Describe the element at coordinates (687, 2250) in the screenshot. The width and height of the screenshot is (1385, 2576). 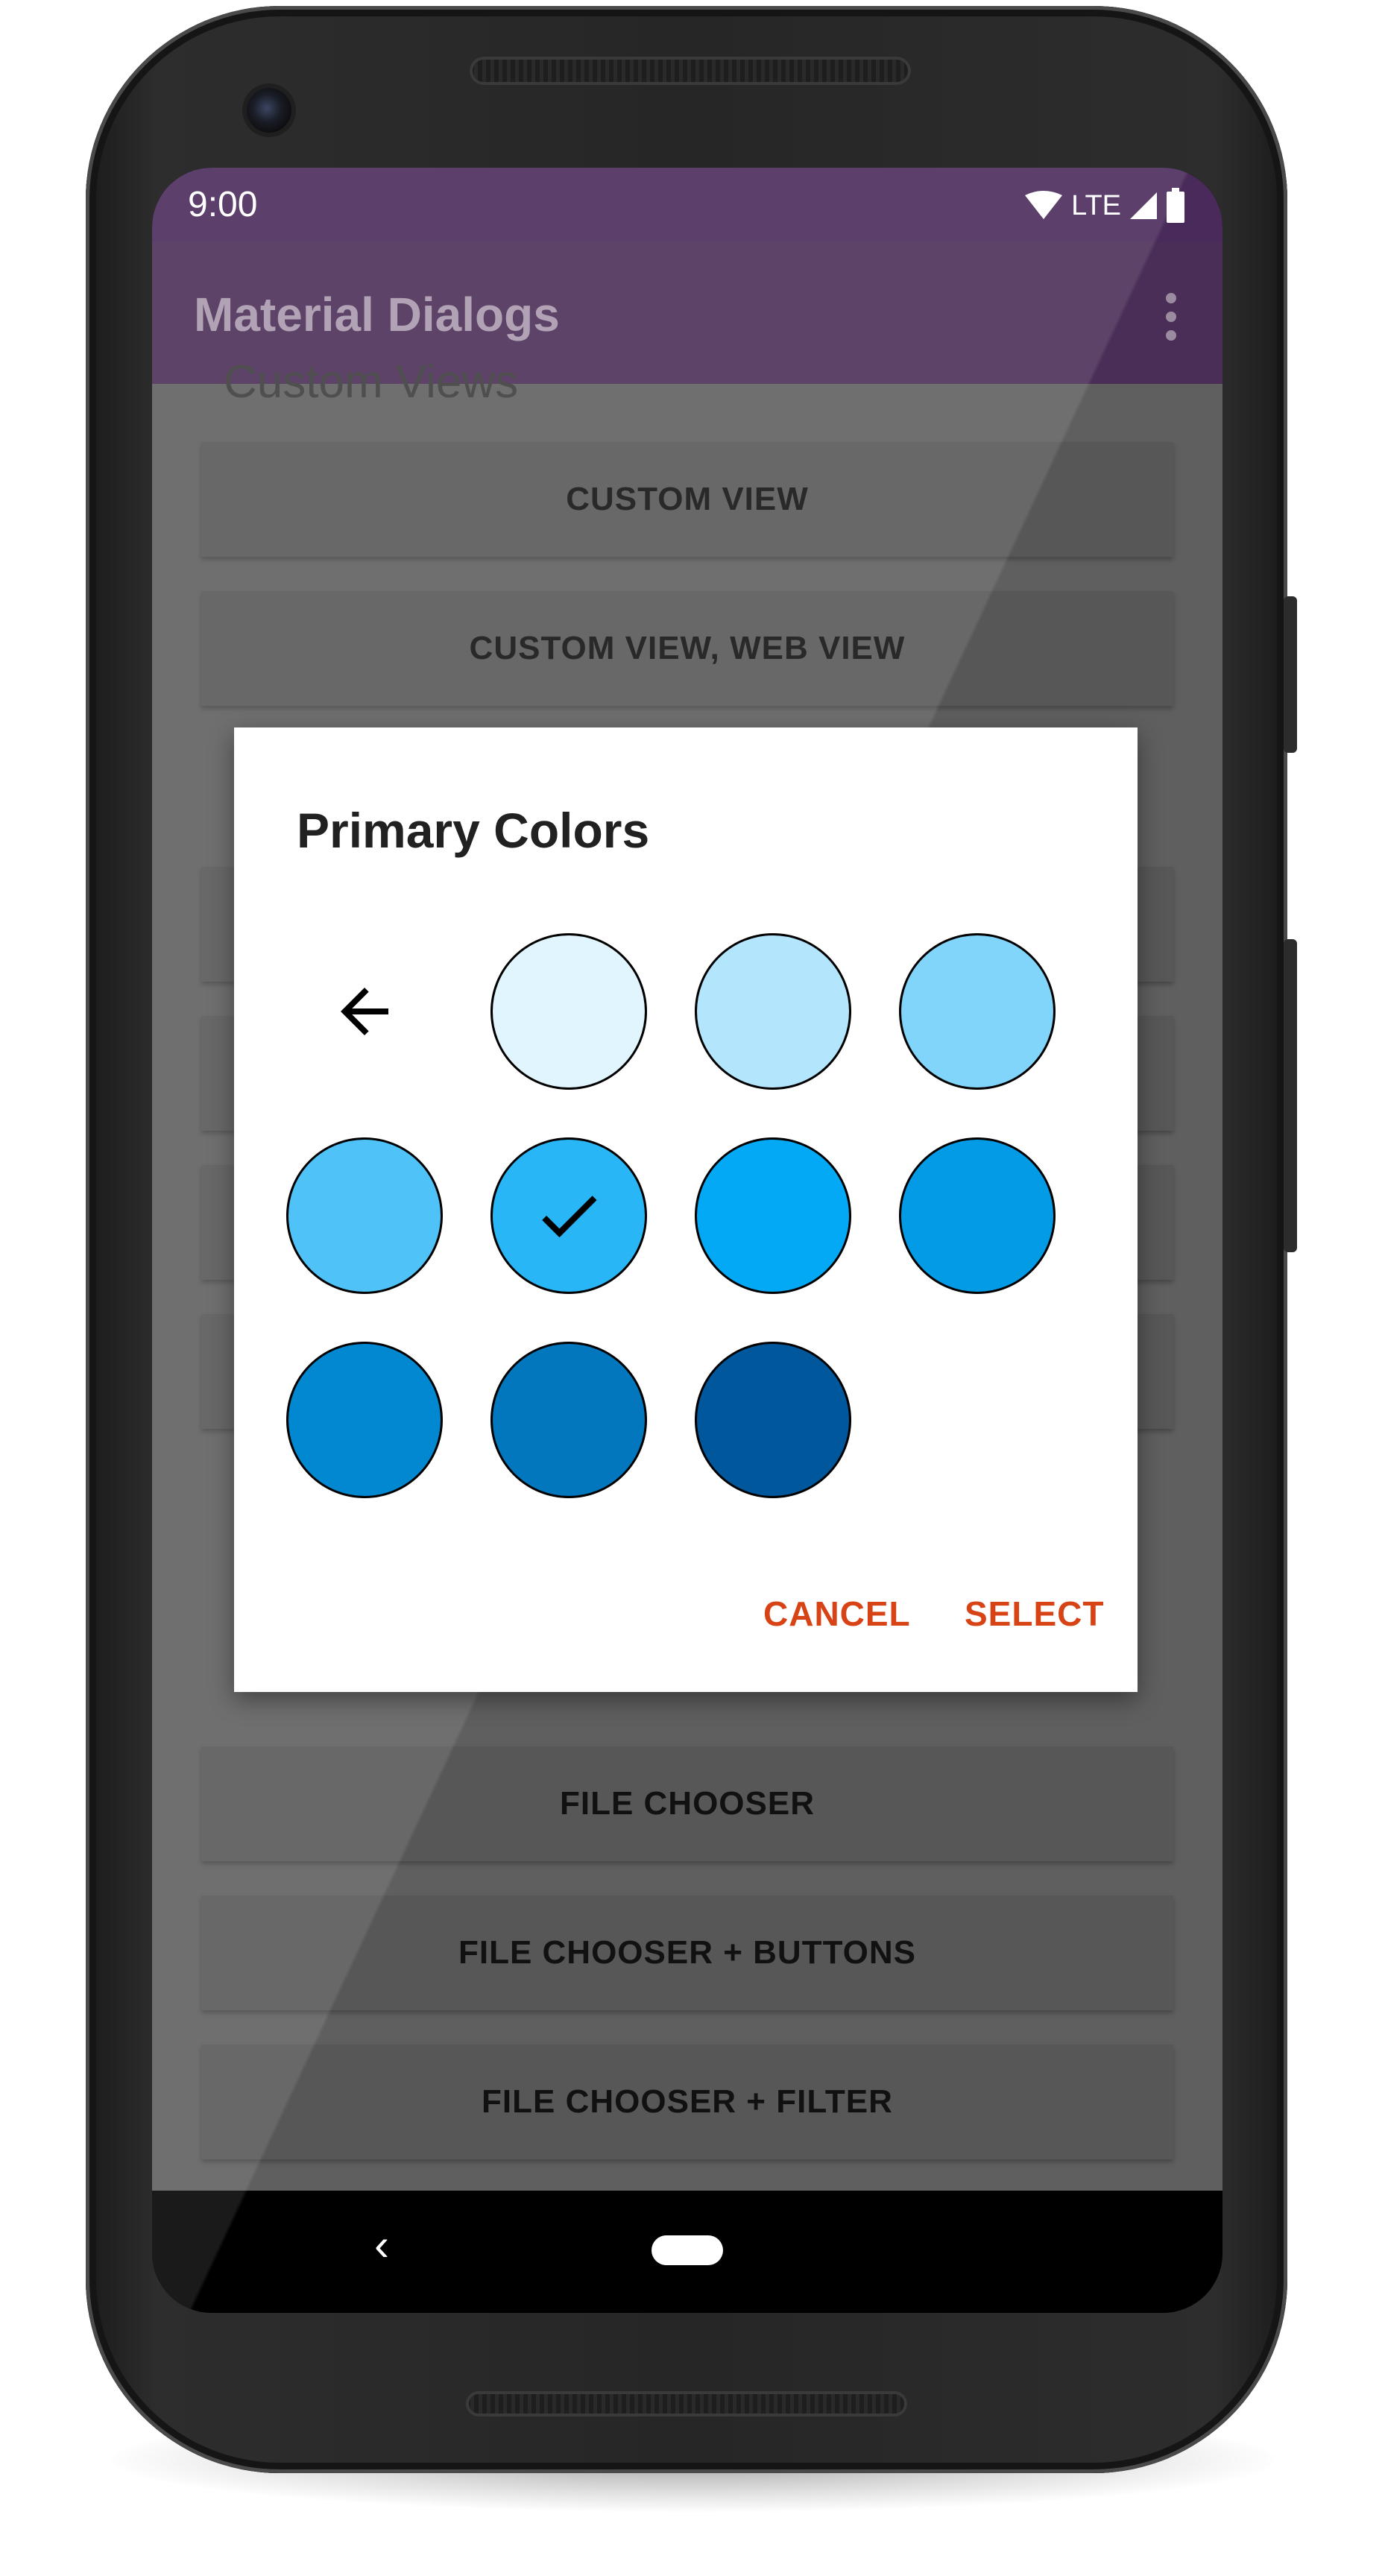
I see `nav-home-button` at that location.